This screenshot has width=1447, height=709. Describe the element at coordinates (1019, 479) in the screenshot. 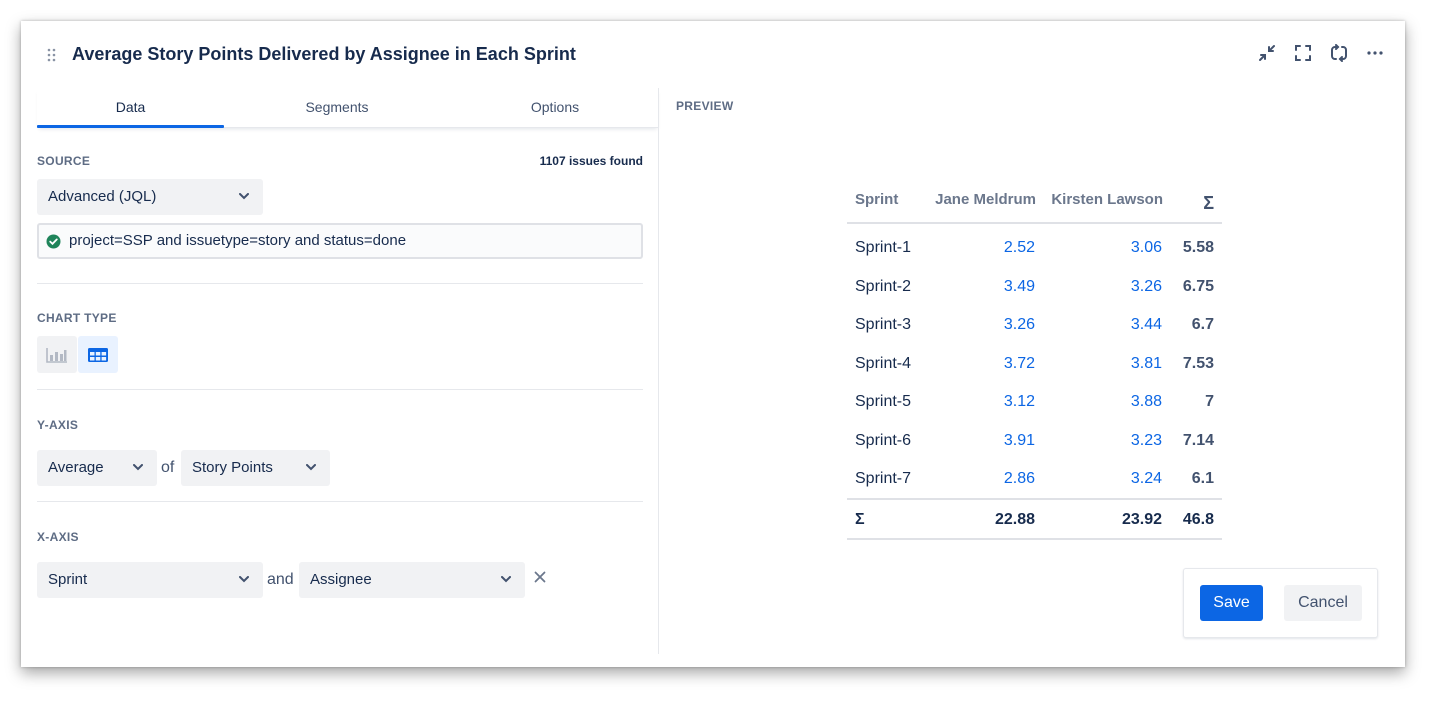

I see `value-cell: 2.86` at that location.